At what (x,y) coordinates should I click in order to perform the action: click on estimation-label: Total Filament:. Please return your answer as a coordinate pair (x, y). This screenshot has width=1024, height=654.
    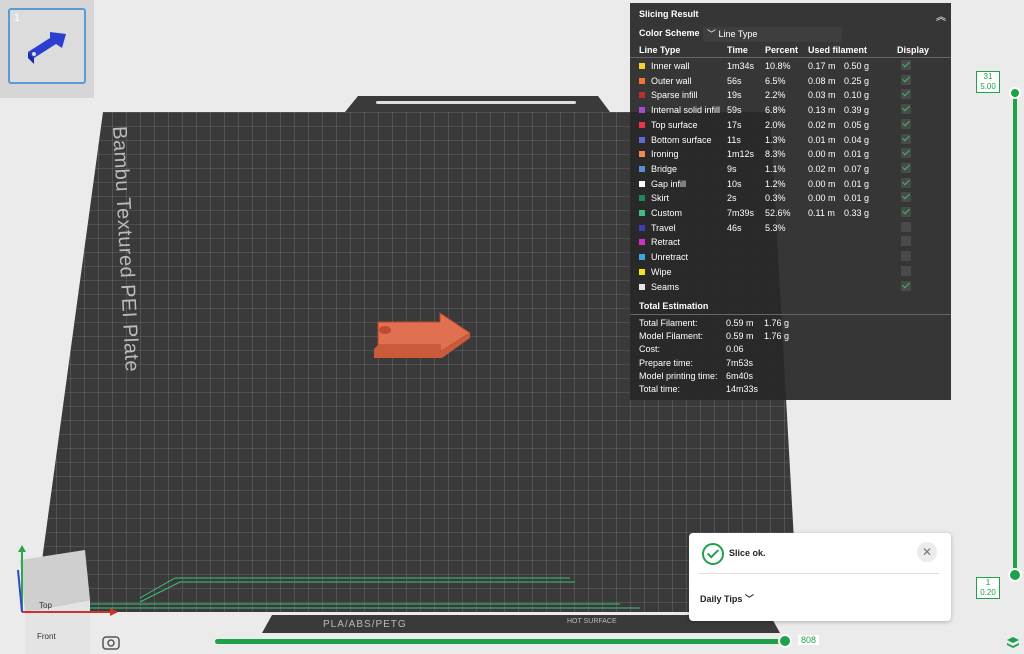
    Looking at the image, I should click on (668, 323).